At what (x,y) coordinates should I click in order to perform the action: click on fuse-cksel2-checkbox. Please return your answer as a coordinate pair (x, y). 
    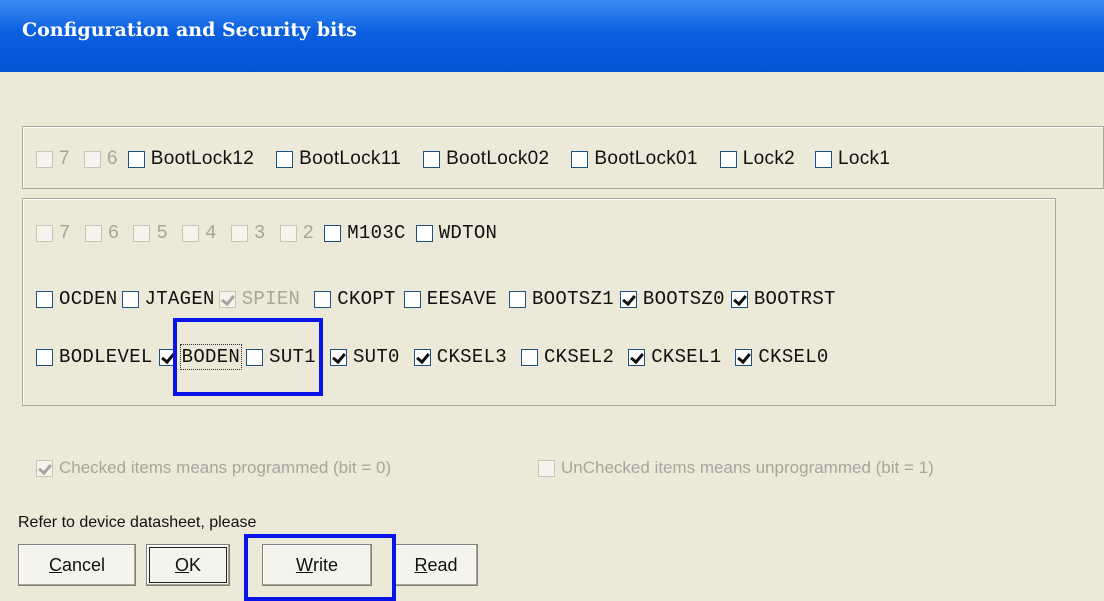
    Looking at the image, I should click on (529, 357).